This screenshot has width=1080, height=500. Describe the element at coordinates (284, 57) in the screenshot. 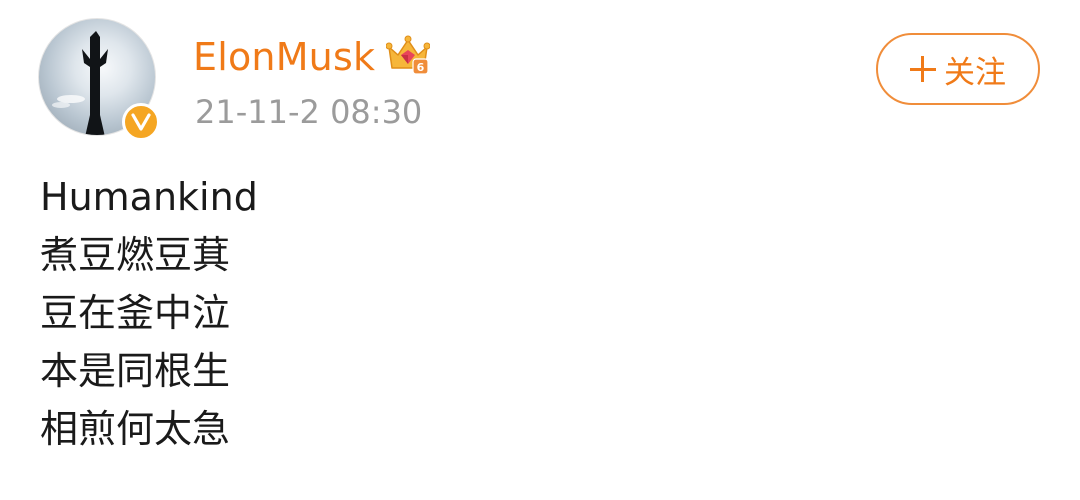

I see `username: ElonMusk` at that location.